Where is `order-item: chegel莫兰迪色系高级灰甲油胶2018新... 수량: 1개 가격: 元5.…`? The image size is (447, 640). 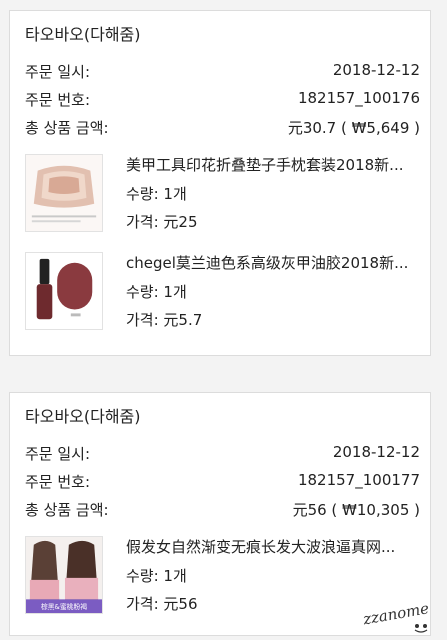
order-item: chegel莫兰迪色系高级灰甲油胶2018新... 수량: 1개 가격: 元5.… is located at coordinates (222, 293).